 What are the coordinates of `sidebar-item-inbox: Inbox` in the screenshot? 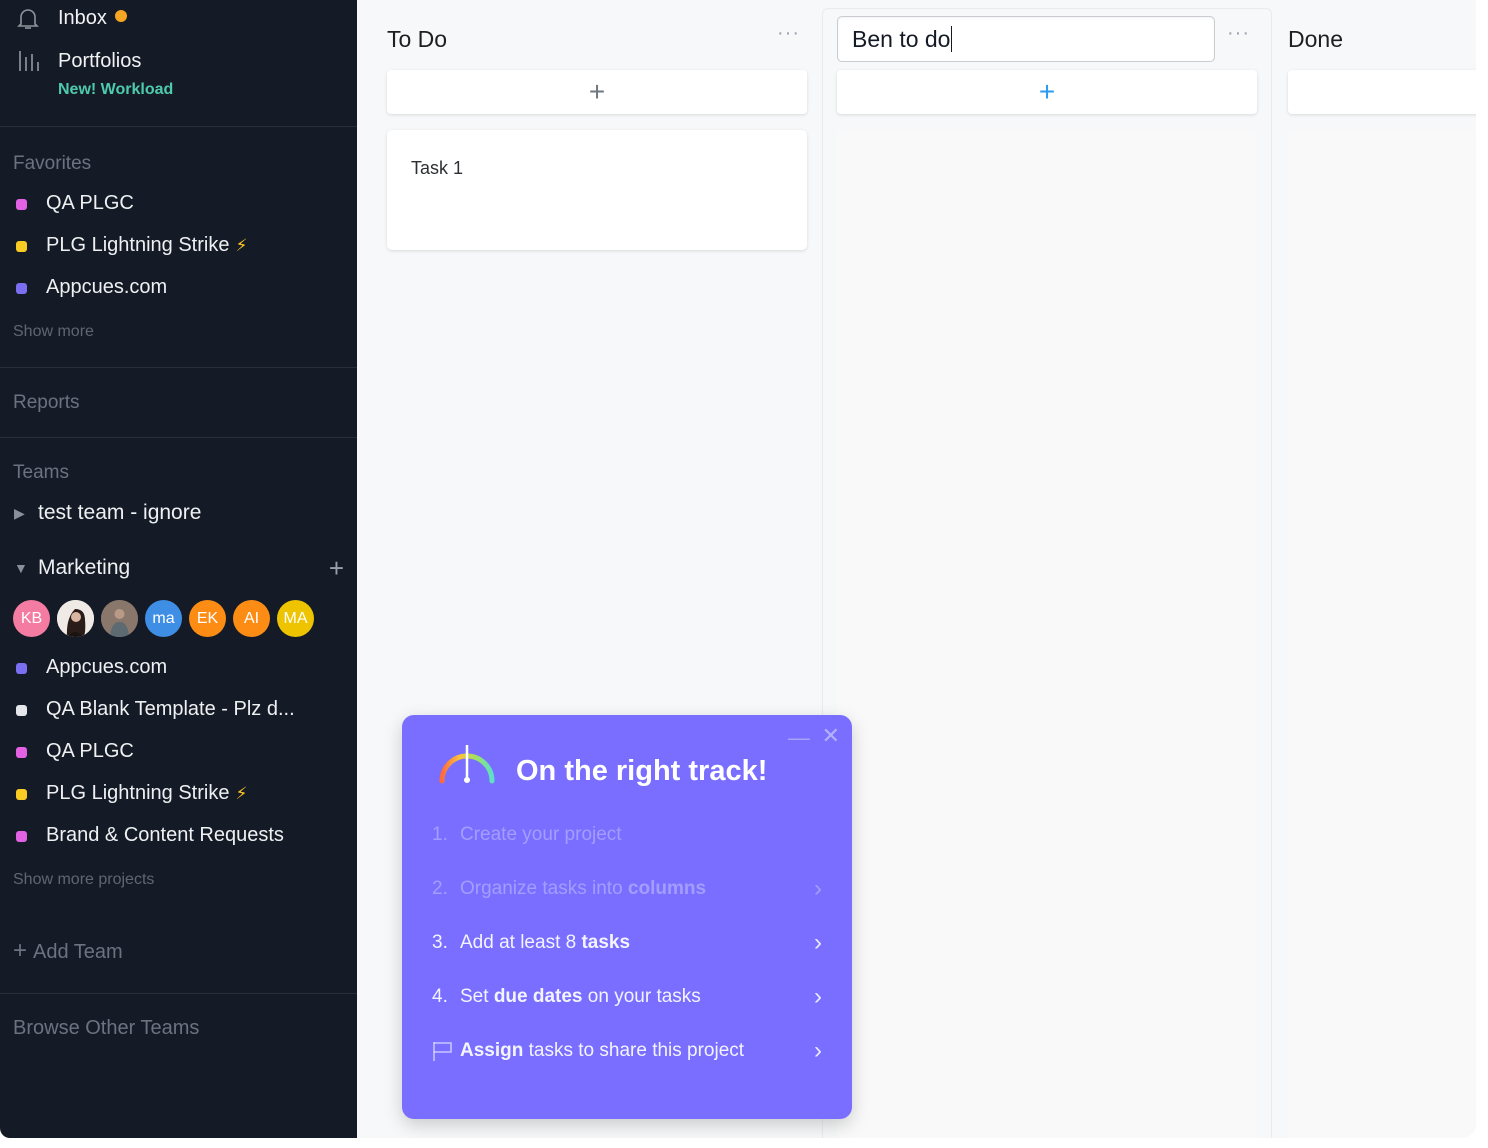 It's located at (170, 18).